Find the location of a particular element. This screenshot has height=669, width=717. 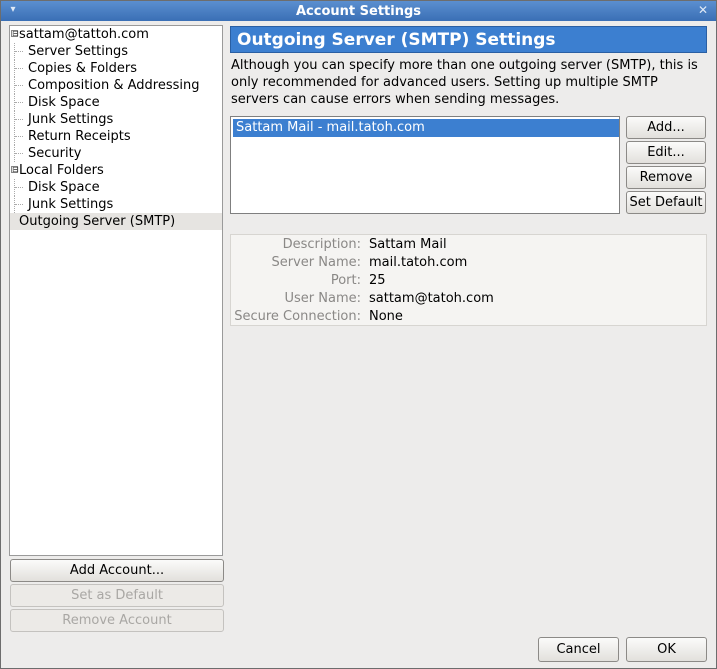

panel-heading: Outgoing Server (SMTP) Settings is located at coordinates (468, 39).